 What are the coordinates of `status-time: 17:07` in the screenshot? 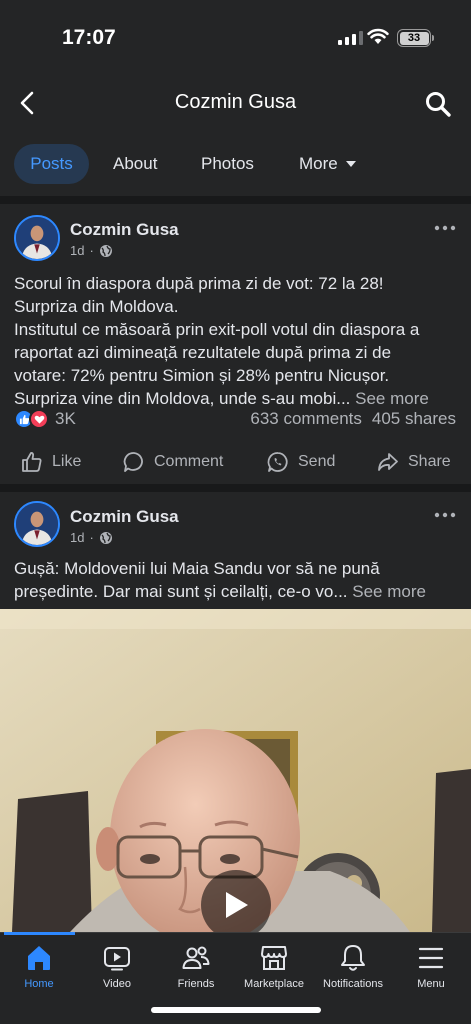 It's located at (89, 37).